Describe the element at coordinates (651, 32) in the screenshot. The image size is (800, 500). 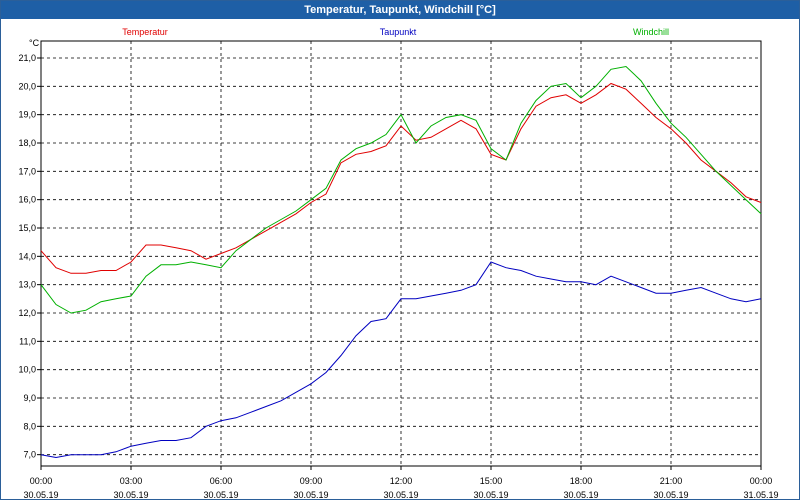
I see `legend-windchill: Windchill` at that location.